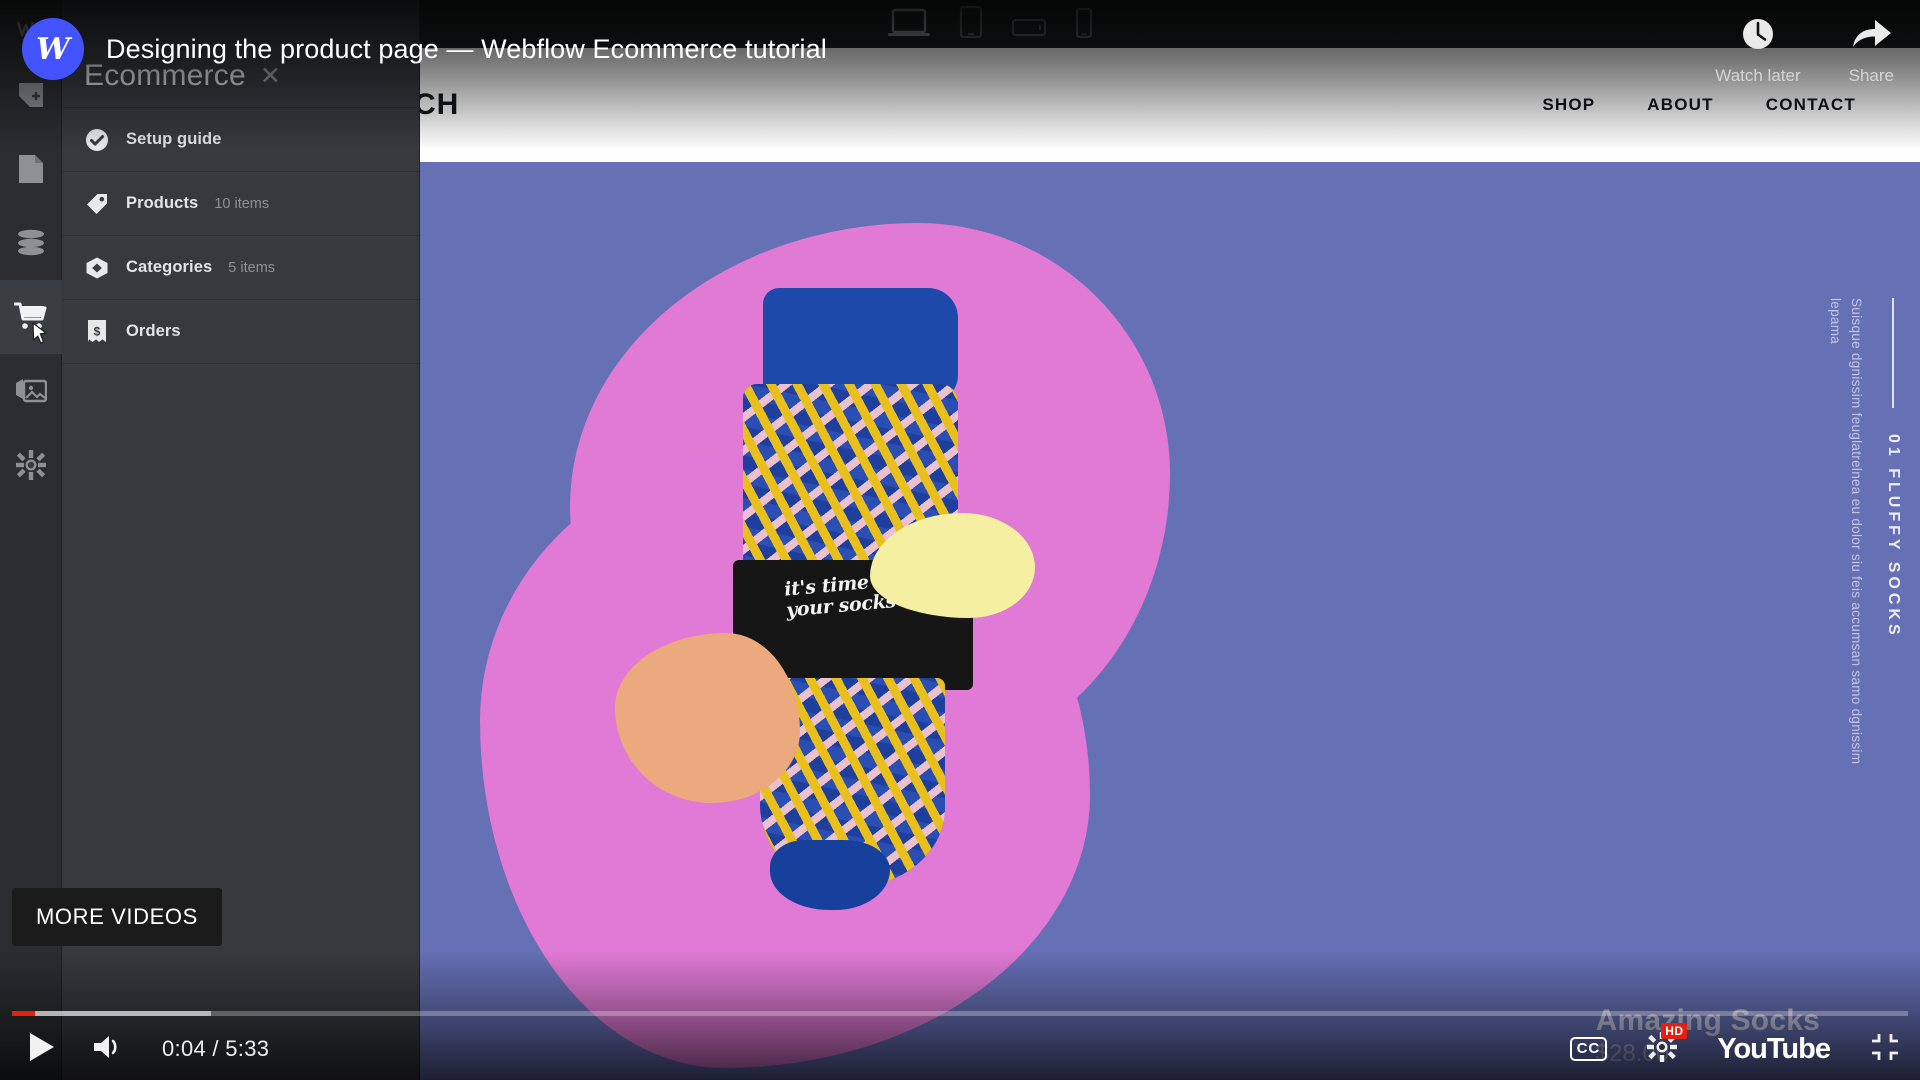  Describe the element at coordinates (53, 49) in the screenshot. I see `channel-avatar: W` at that location.